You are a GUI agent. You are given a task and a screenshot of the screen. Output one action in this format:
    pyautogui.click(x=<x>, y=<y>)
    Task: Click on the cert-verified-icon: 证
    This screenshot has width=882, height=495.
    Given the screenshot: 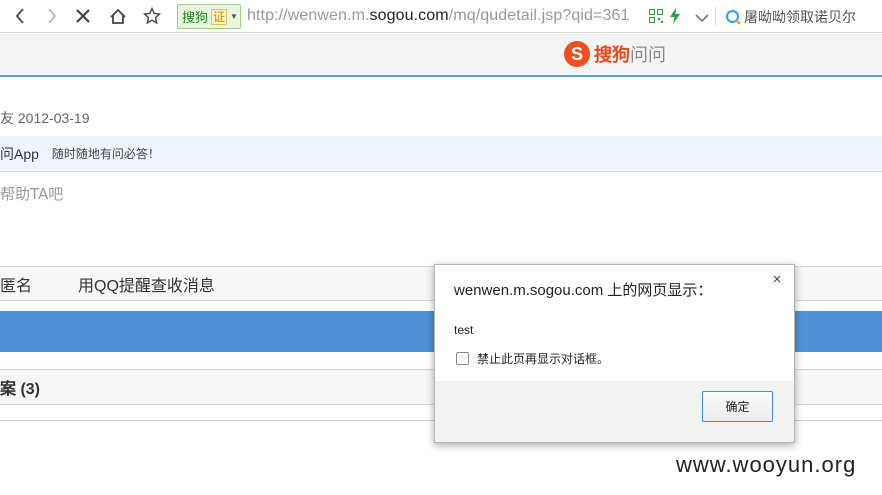 What is the action you would take?
    pyautogui.click(x=219, y=16)
    